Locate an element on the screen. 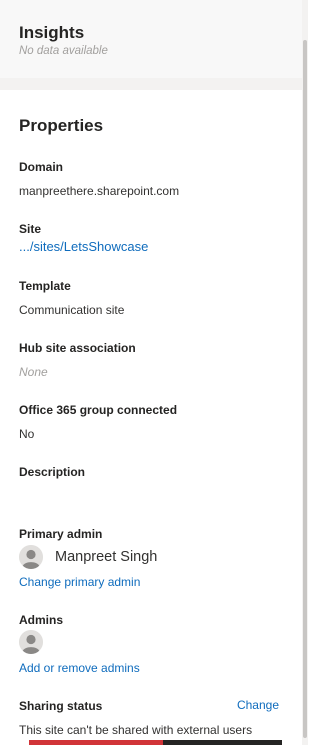  domain-label: Domain is located at coordinates (41, 167).